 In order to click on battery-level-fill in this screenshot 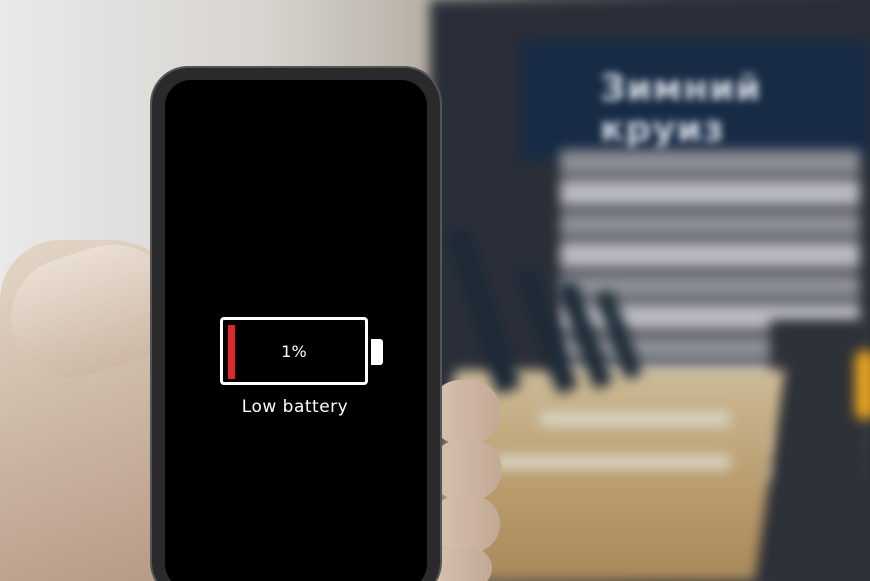, I will do `click(231, 352)`.